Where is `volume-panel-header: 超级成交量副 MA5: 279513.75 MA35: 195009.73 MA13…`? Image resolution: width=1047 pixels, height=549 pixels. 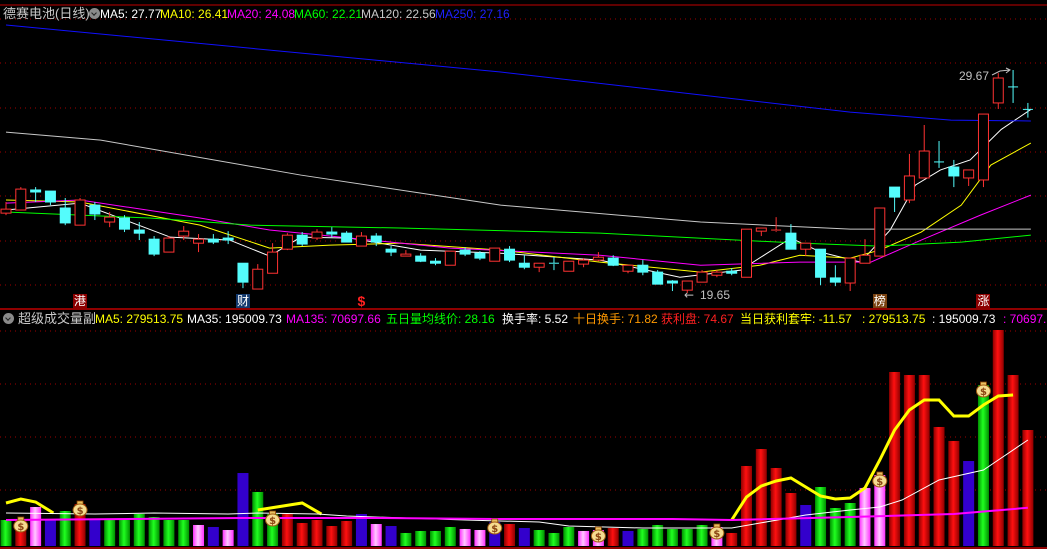
volume-panel-header: 超级成交量副 MA5: 279513.75 MA35: 195009.73 MA13… is located at coordinates (523, 319).